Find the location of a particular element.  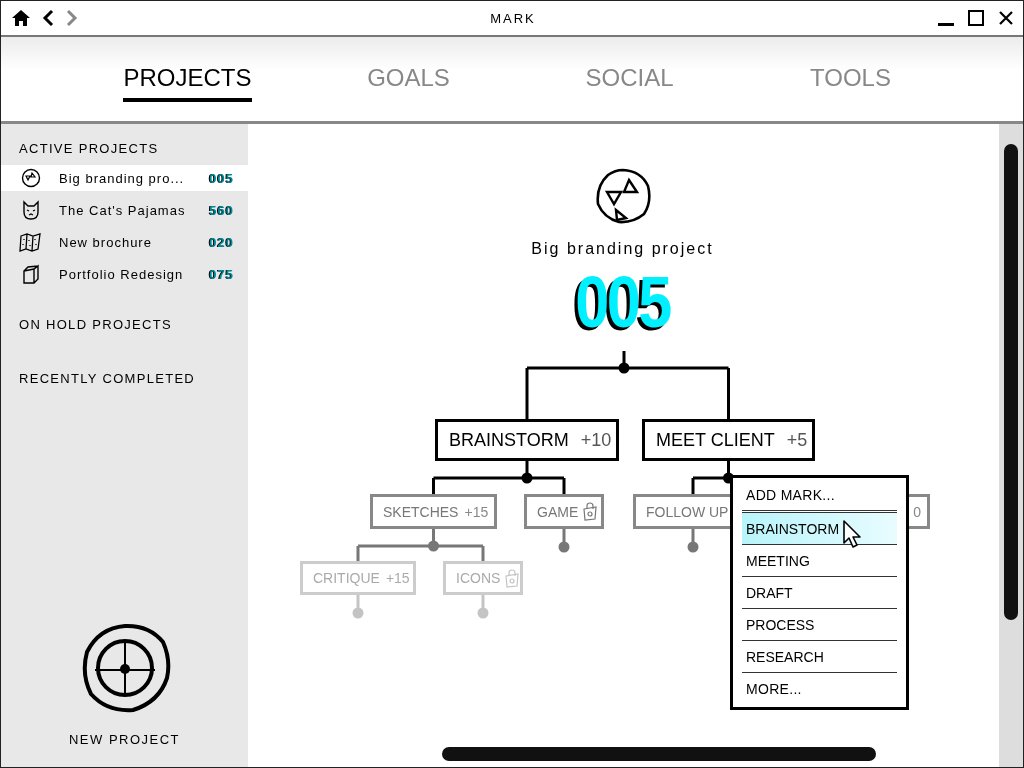

node-label: GAME is located at coordinates (558, 511).